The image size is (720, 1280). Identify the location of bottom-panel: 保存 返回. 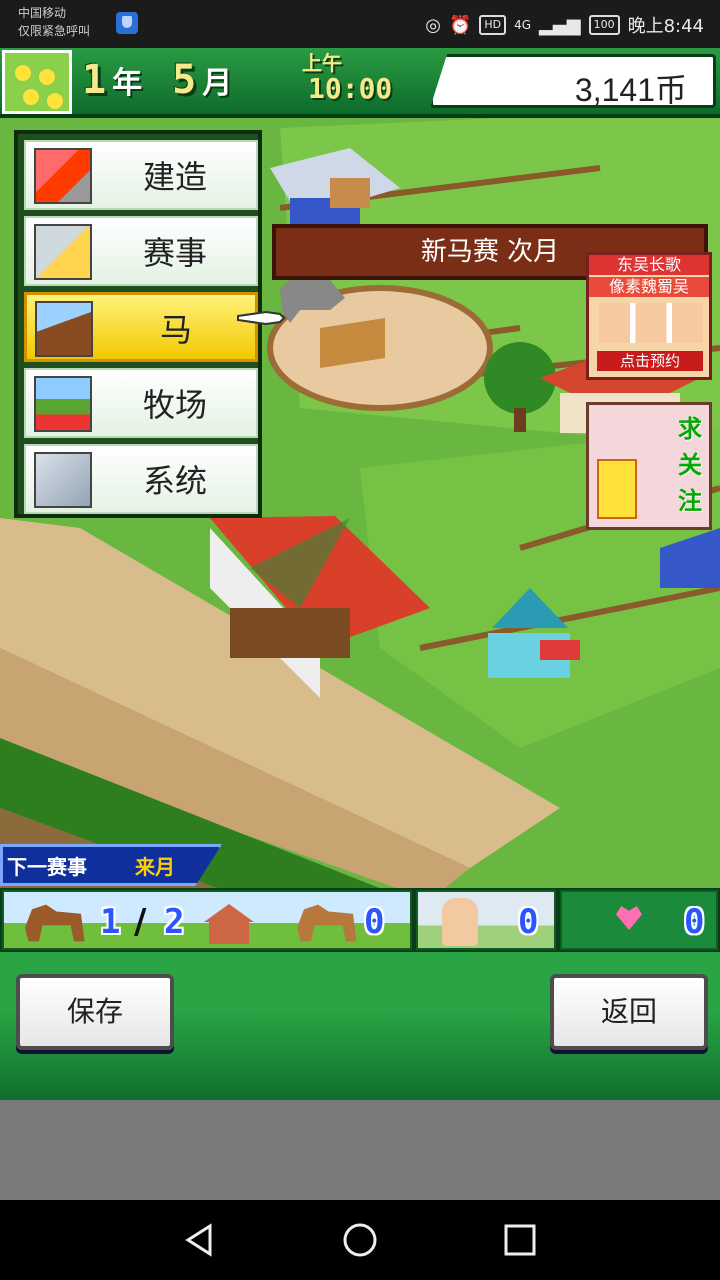
(360, 1026).